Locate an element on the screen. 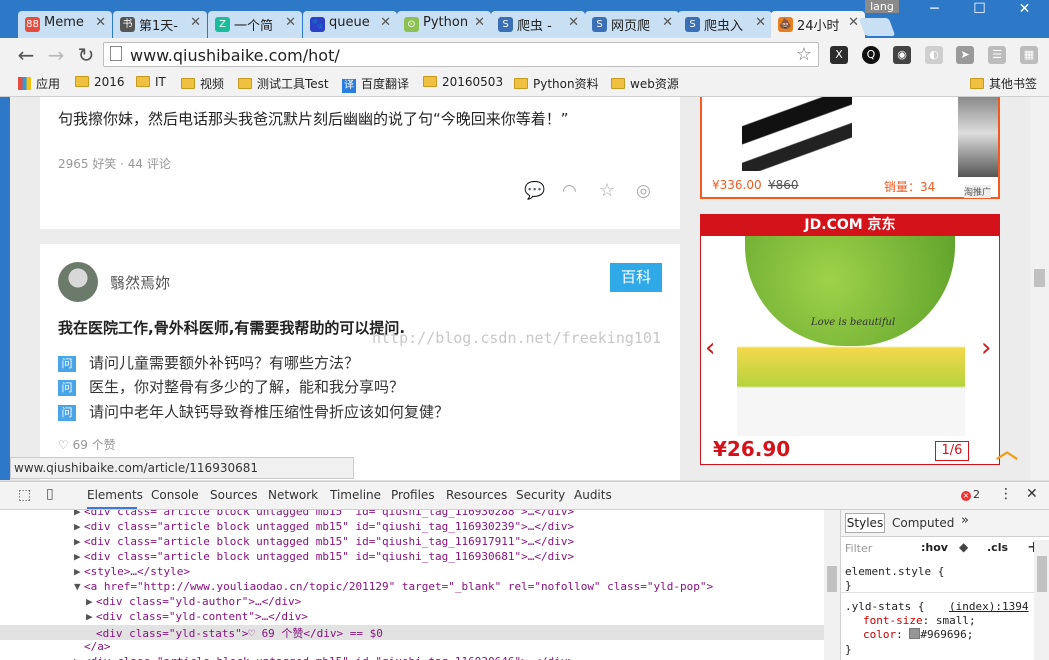 Image resolution: width=1049 pixels, height=660 pixels. bookmark-apps: 应用 is located at coordinates (39, 83).